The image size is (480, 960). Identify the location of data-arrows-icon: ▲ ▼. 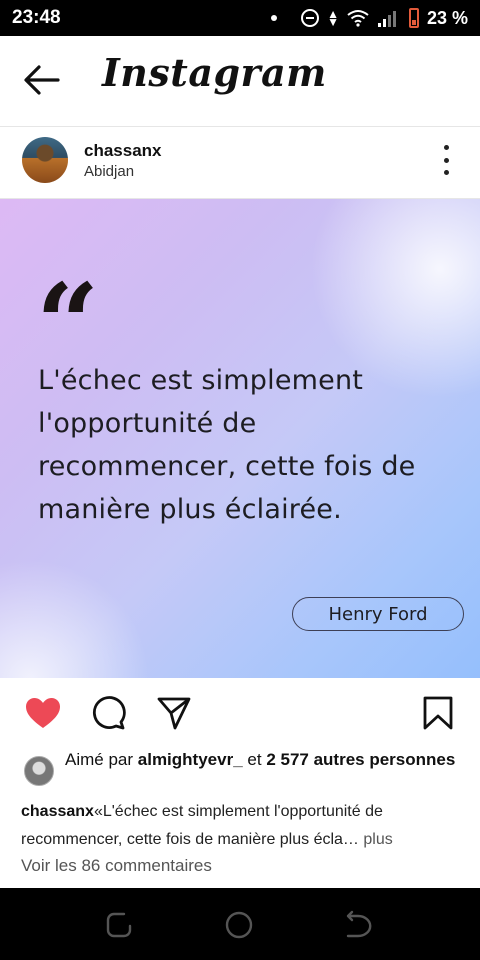
(333, 18).